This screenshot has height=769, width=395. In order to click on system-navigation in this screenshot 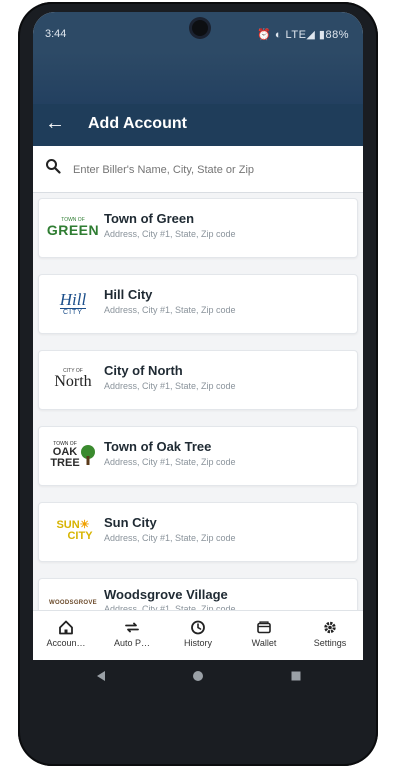, I will do `click(198, 680)`.